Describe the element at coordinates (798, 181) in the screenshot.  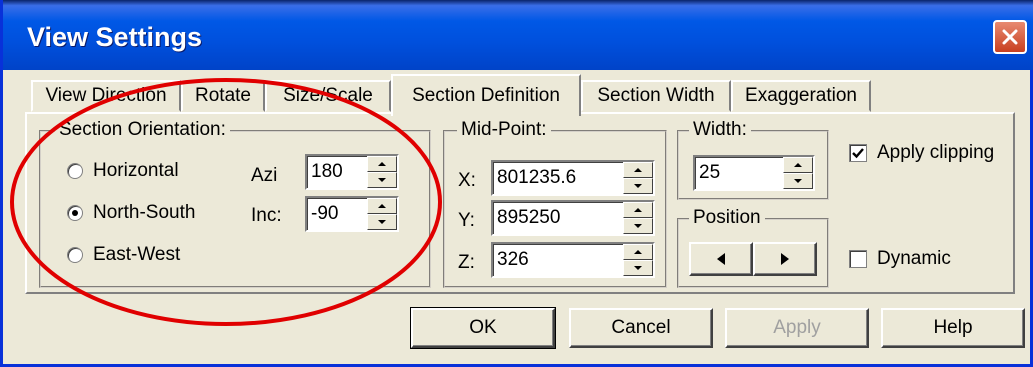
I see `width-down-arrow-icon` at that location.